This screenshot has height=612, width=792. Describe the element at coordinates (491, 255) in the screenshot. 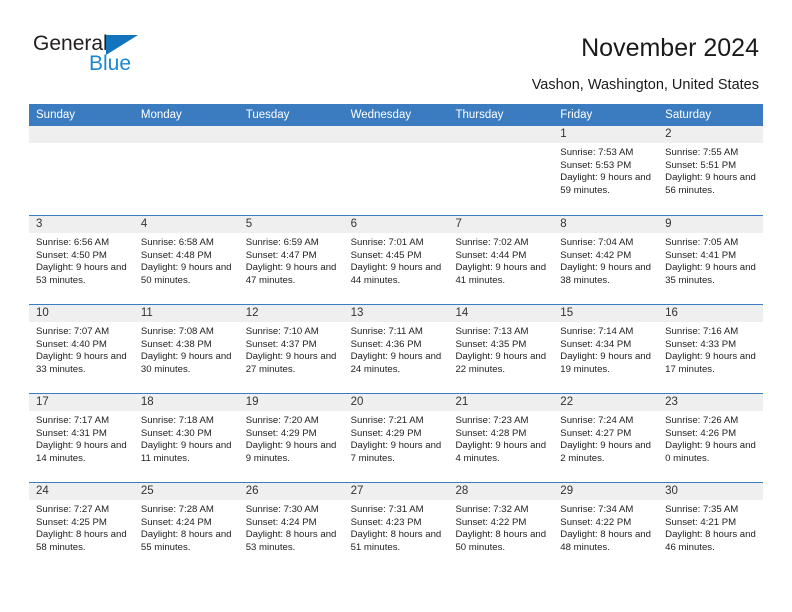

I see `sunset-text: Sunset: 4:44 PM` at that location.